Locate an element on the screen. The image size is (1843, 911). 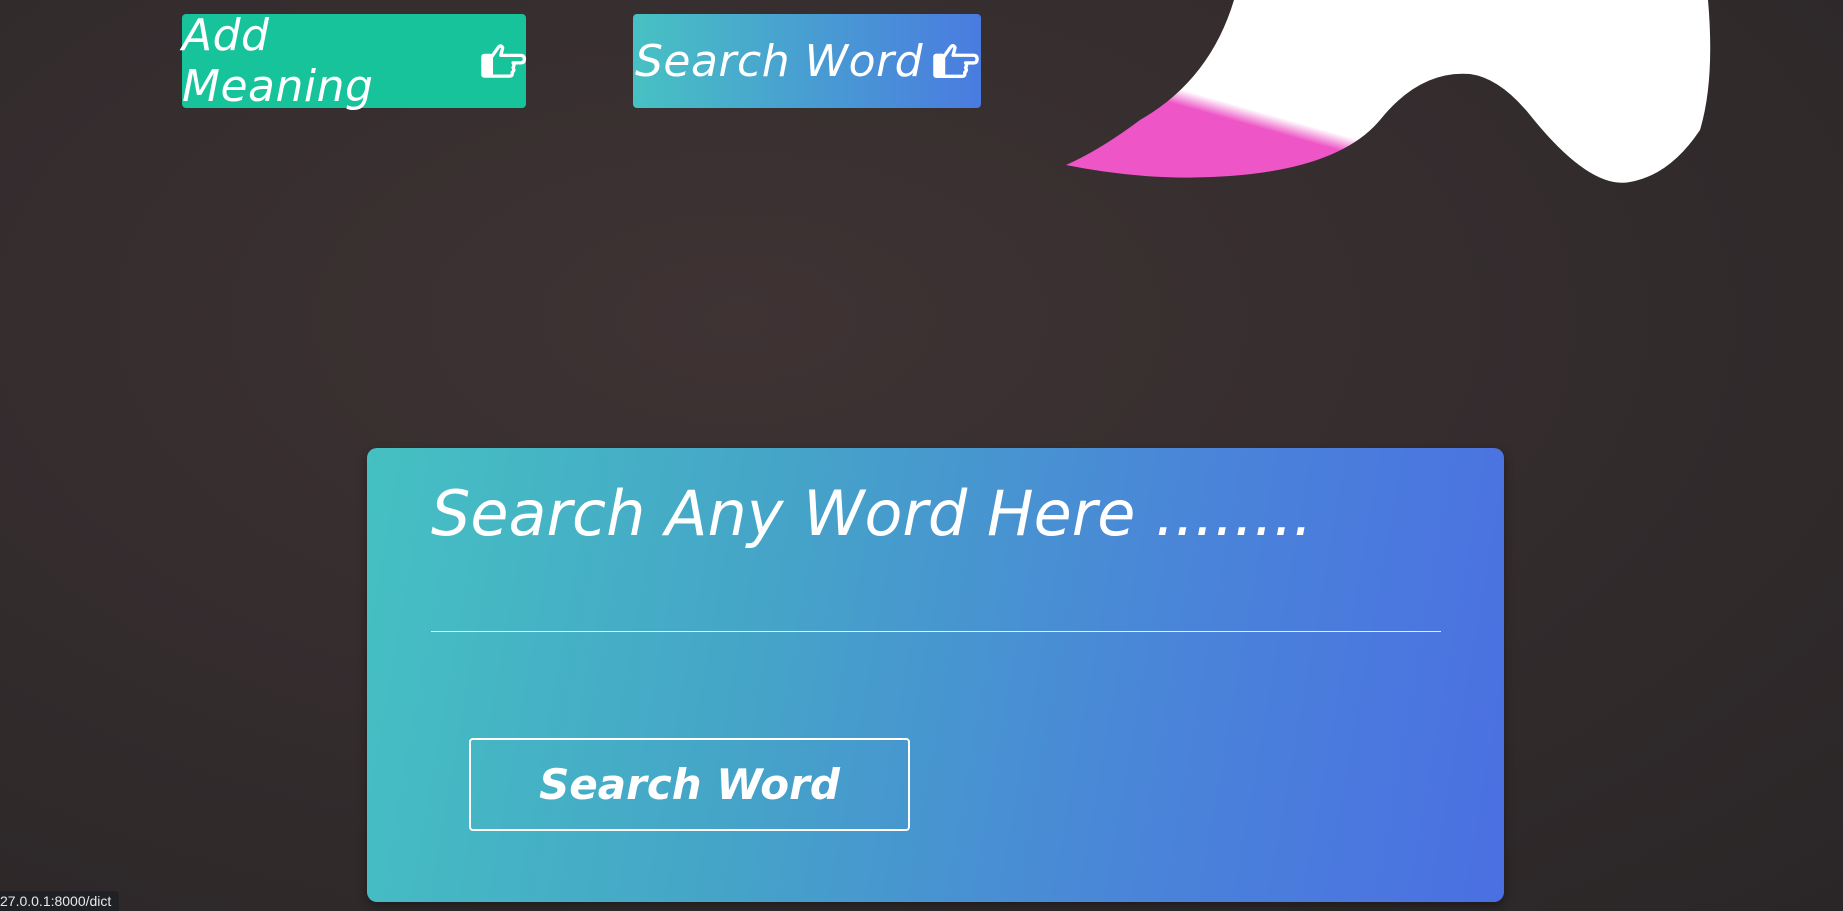
decorative-wave-shape is located at coordinates (1388, 91).